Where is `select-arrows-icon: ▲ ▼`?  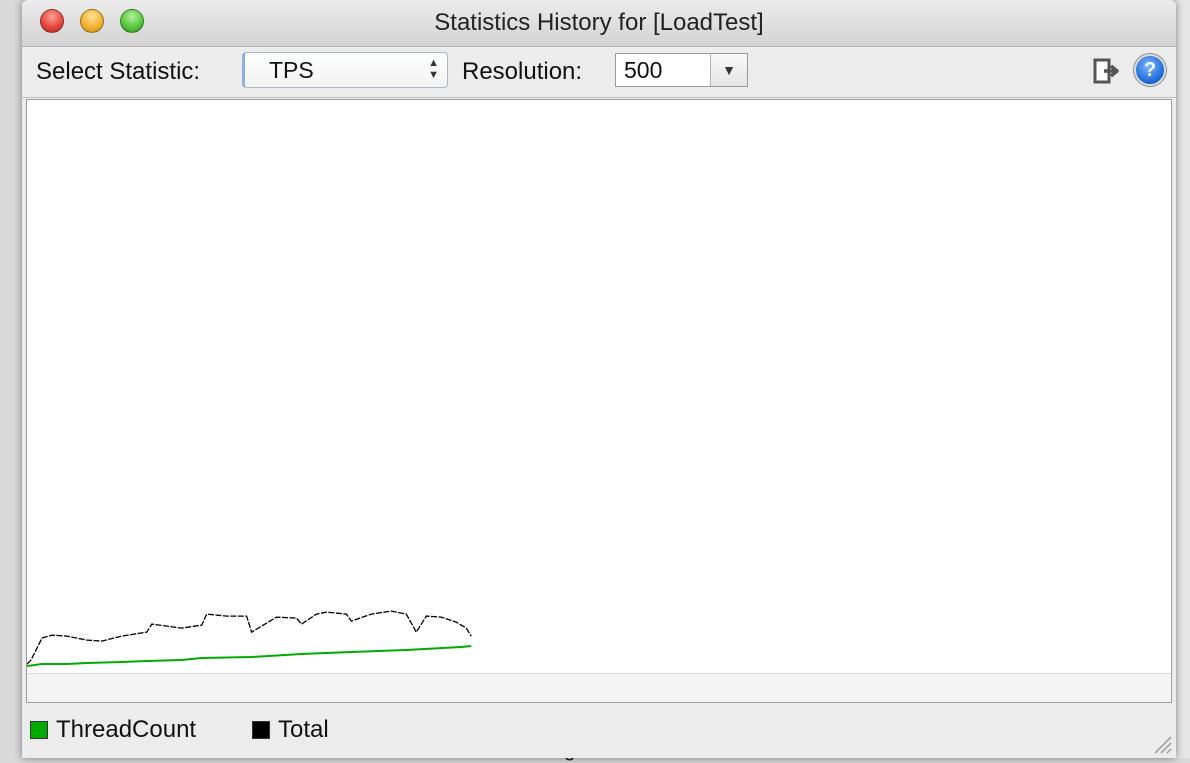 select-arrows-icon: ▲ ▼ is located at coordinates (433, 69).